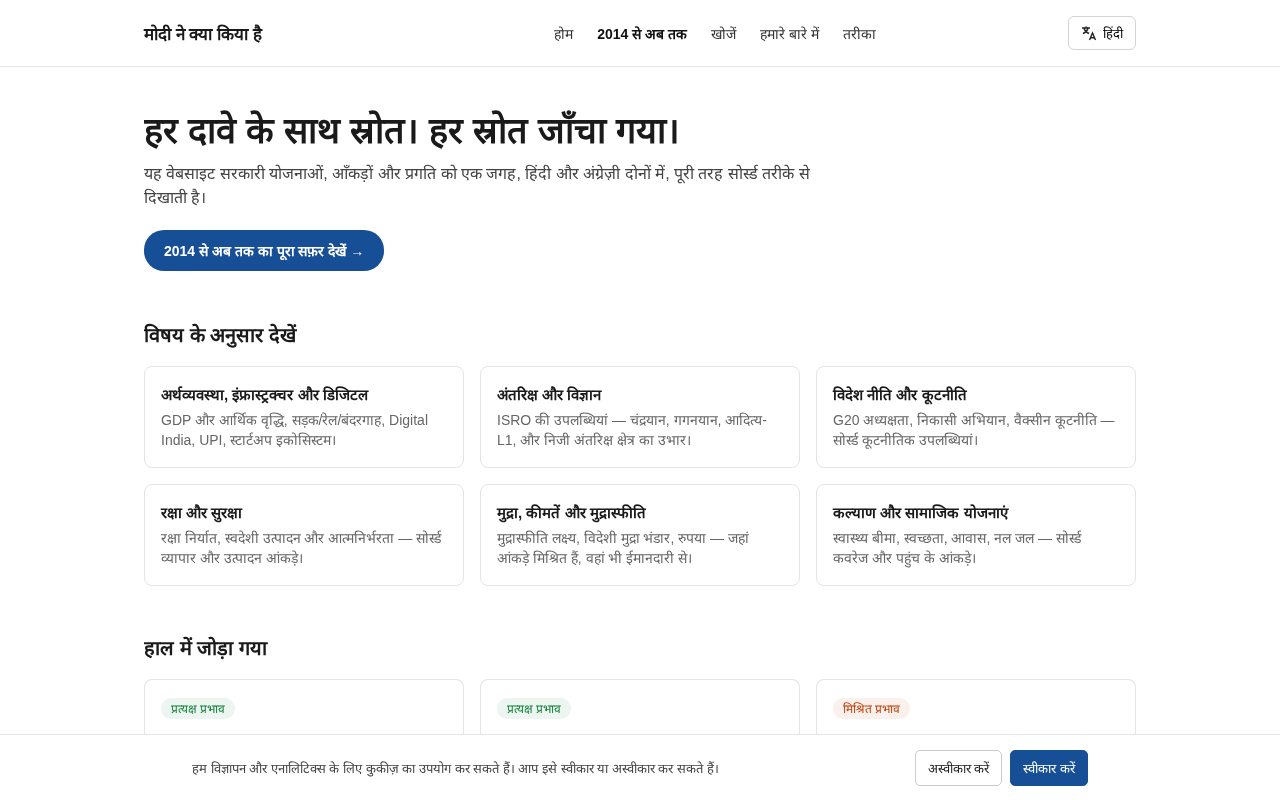 This screenshot has width=1280, height=800. Describe the element at coordinates (958, 548) in the screenshot. I see `card-description: स्वास्थ्य बीमा, स्वच्छता, आवास, नल जल — सोर्स्ड कवरेज और पहुंच के आंकड़े।` at that location.